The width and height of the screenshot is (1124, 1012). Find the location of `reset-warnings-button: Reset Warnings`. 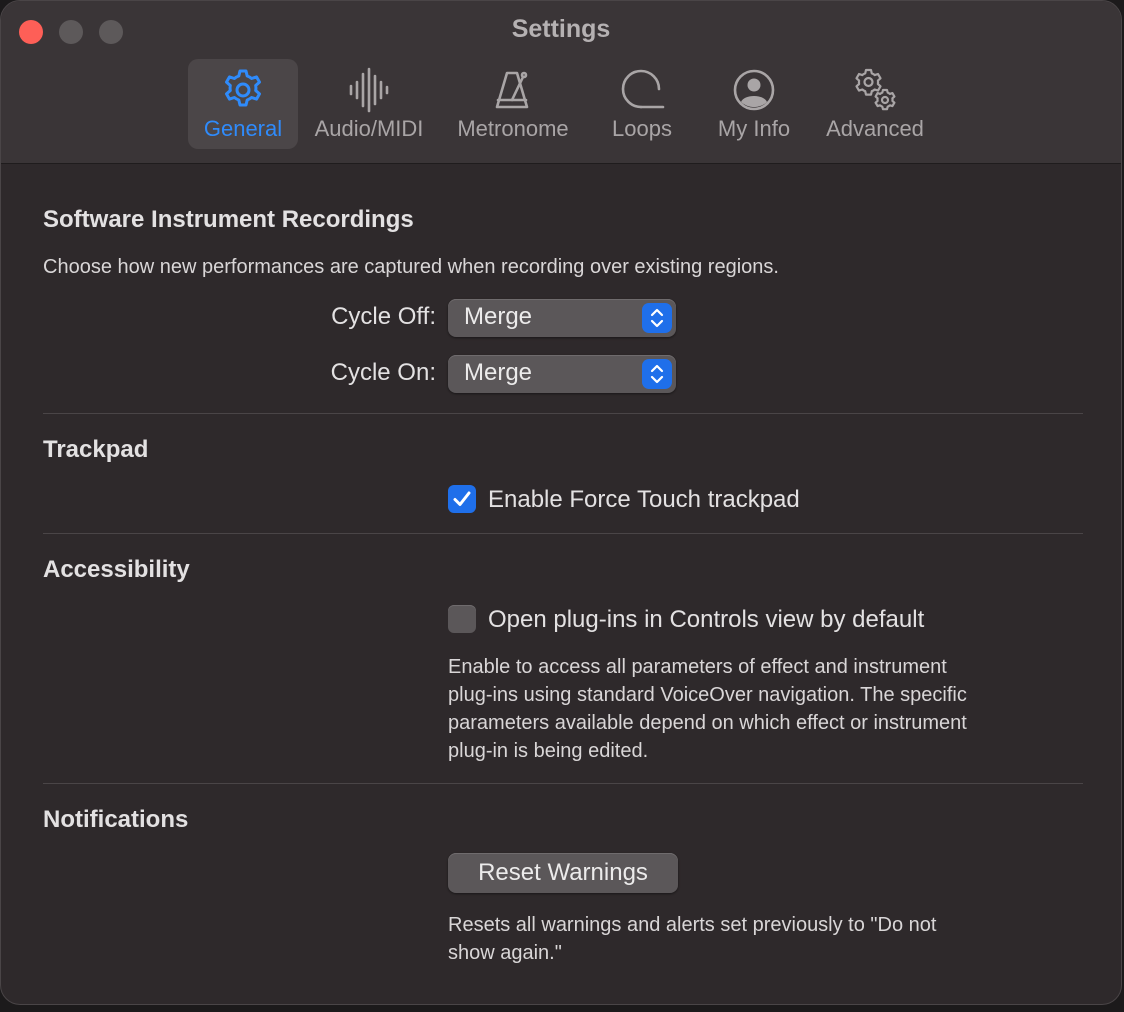

reset-warnings-button: Reset Warnings is located at coordinates (563, 873).